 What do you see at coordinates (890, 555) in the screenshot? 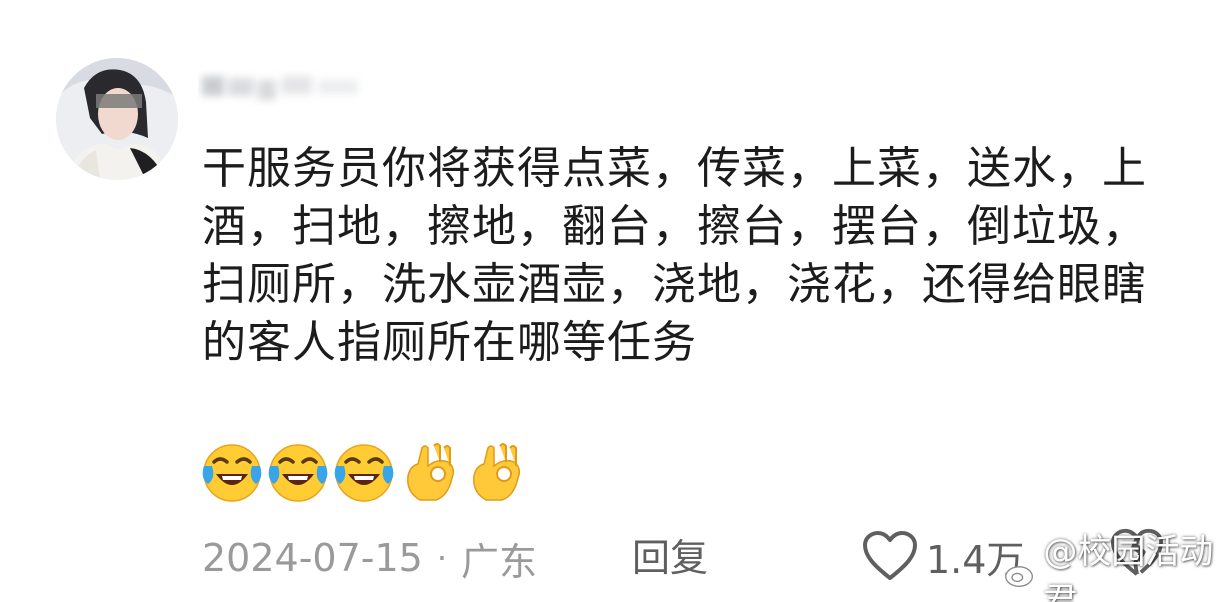
I see `heart-outline-icon` at bounding box center [890, 555].